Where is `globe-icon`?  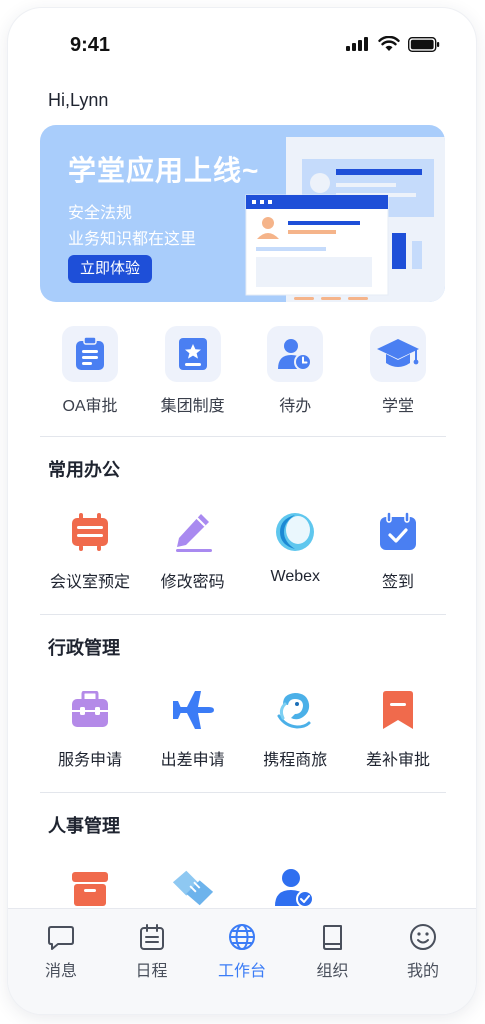
globe-icon is located at coordinates (242, 937).